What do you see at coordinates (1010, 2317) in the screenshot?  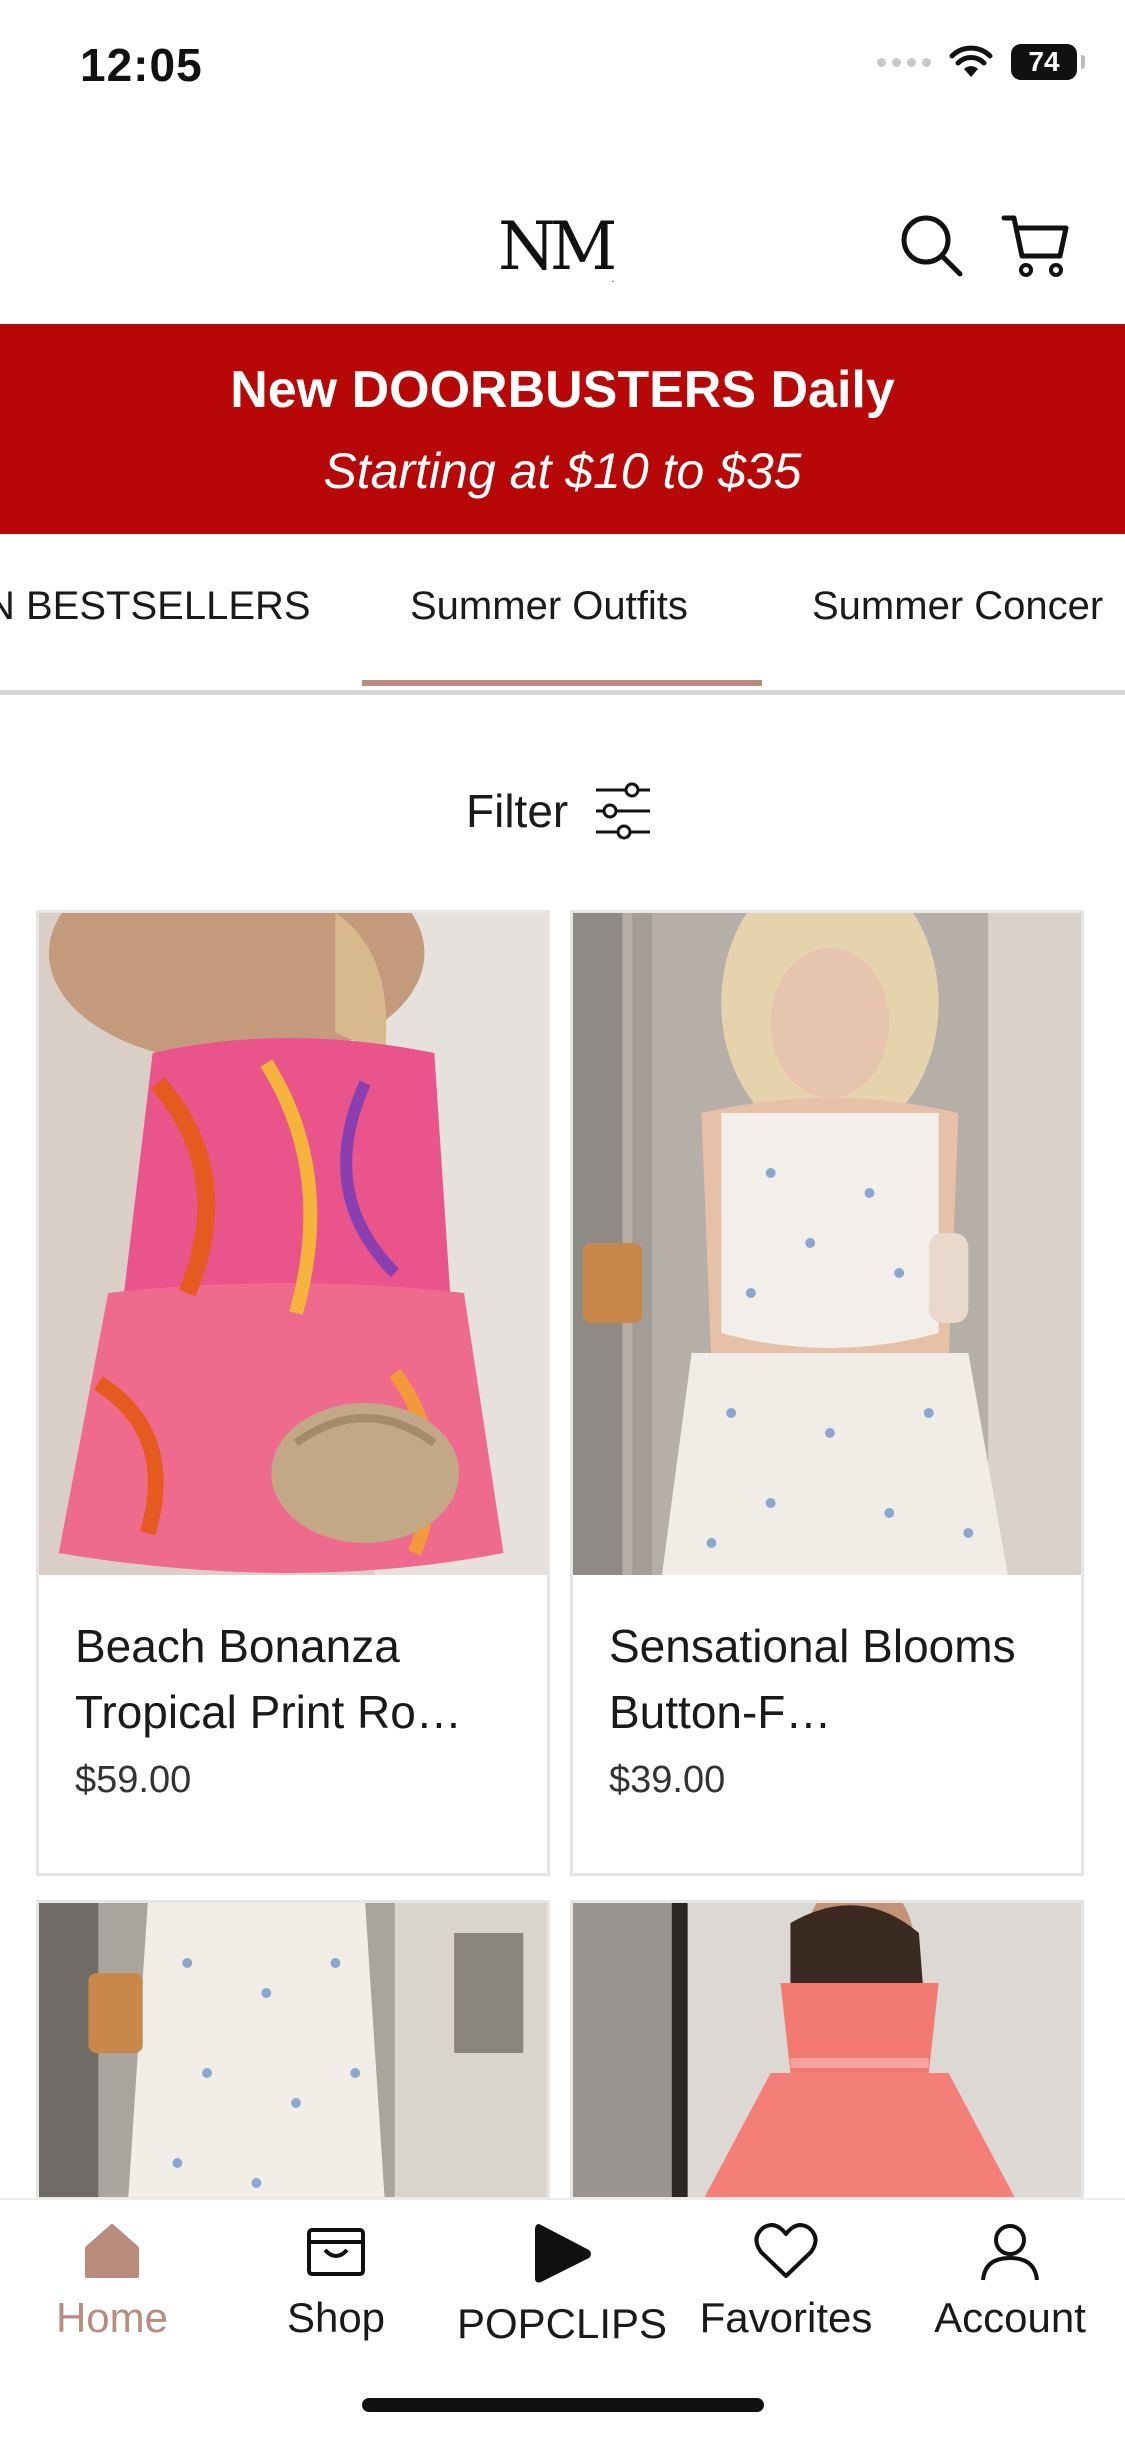 I see `nav-account-label: Account` at bounding box center [1010, 2317].